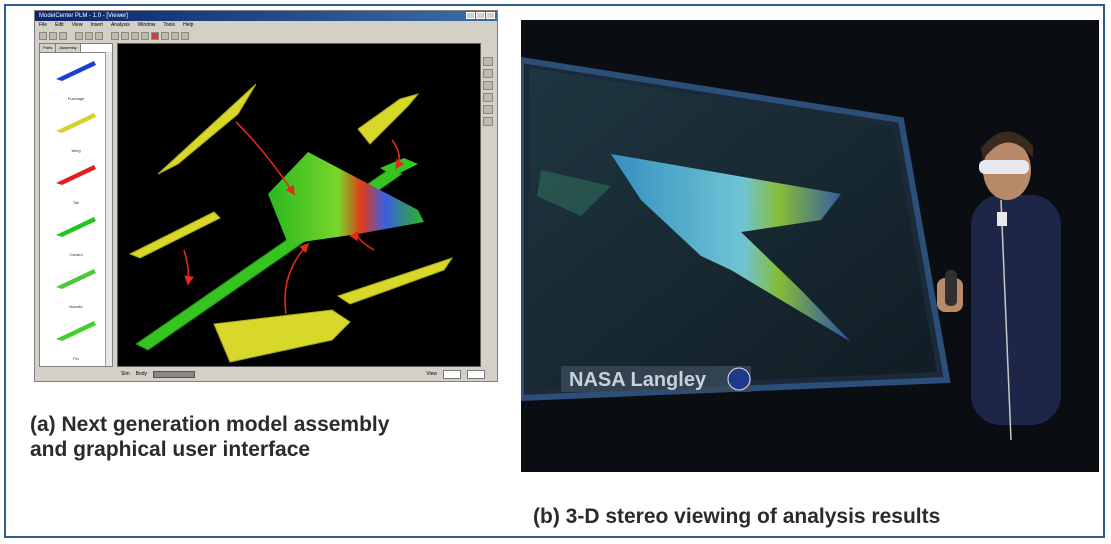 The image size is (1111, 544). Describe the element at coordinates (68, 48) in the screenshot. I see `tab-assembly: Assembly` at that location.